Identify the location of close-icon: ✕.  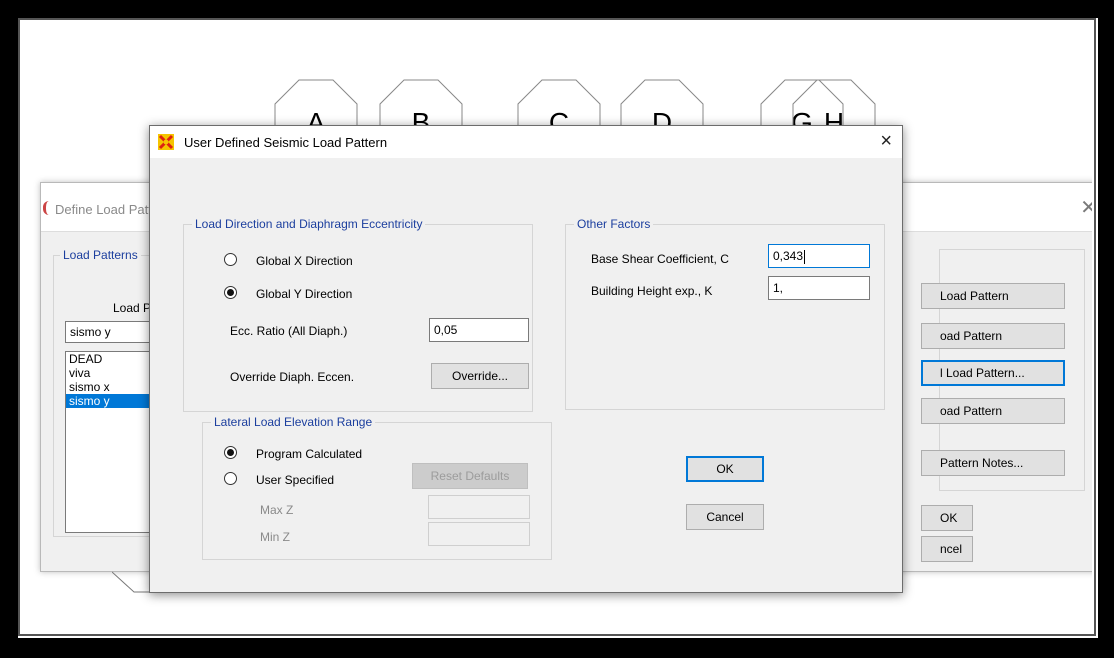
(1086, 207).